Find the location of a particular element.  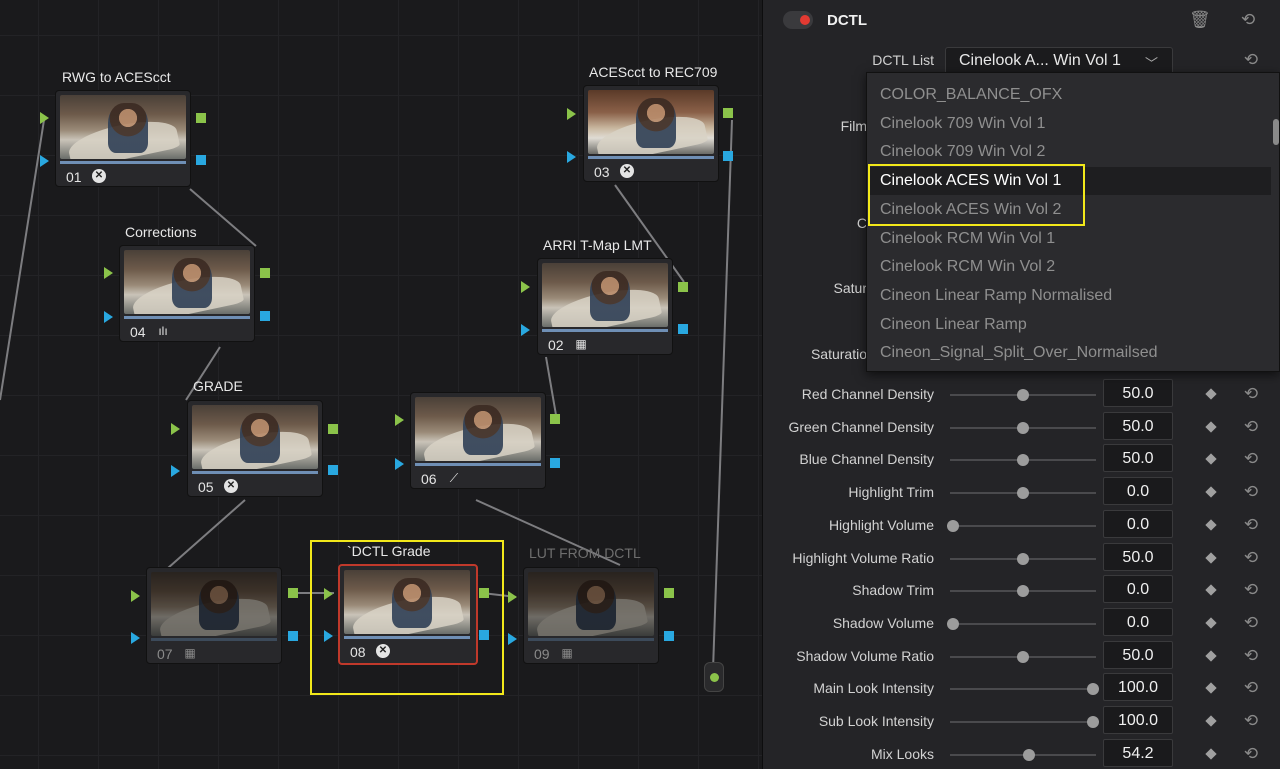

node-09-output-alpha is located at coordinates (669, 636).